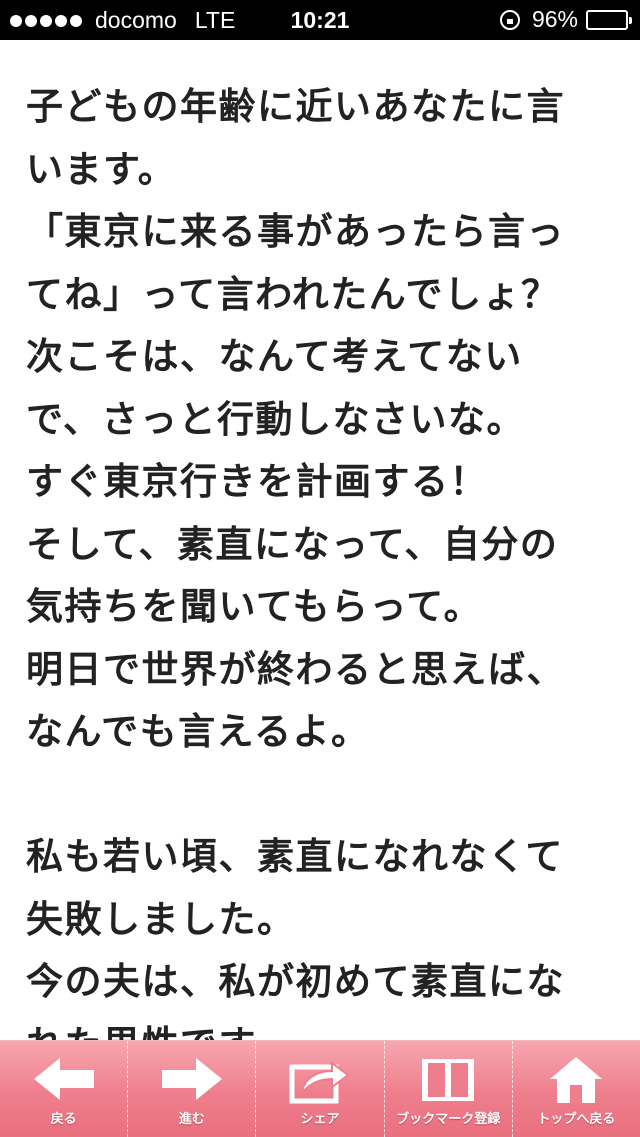 The height and width of the screenshot is (1137, 640). I want to click on top-button: トップへ戻る, so click(576, 1089).